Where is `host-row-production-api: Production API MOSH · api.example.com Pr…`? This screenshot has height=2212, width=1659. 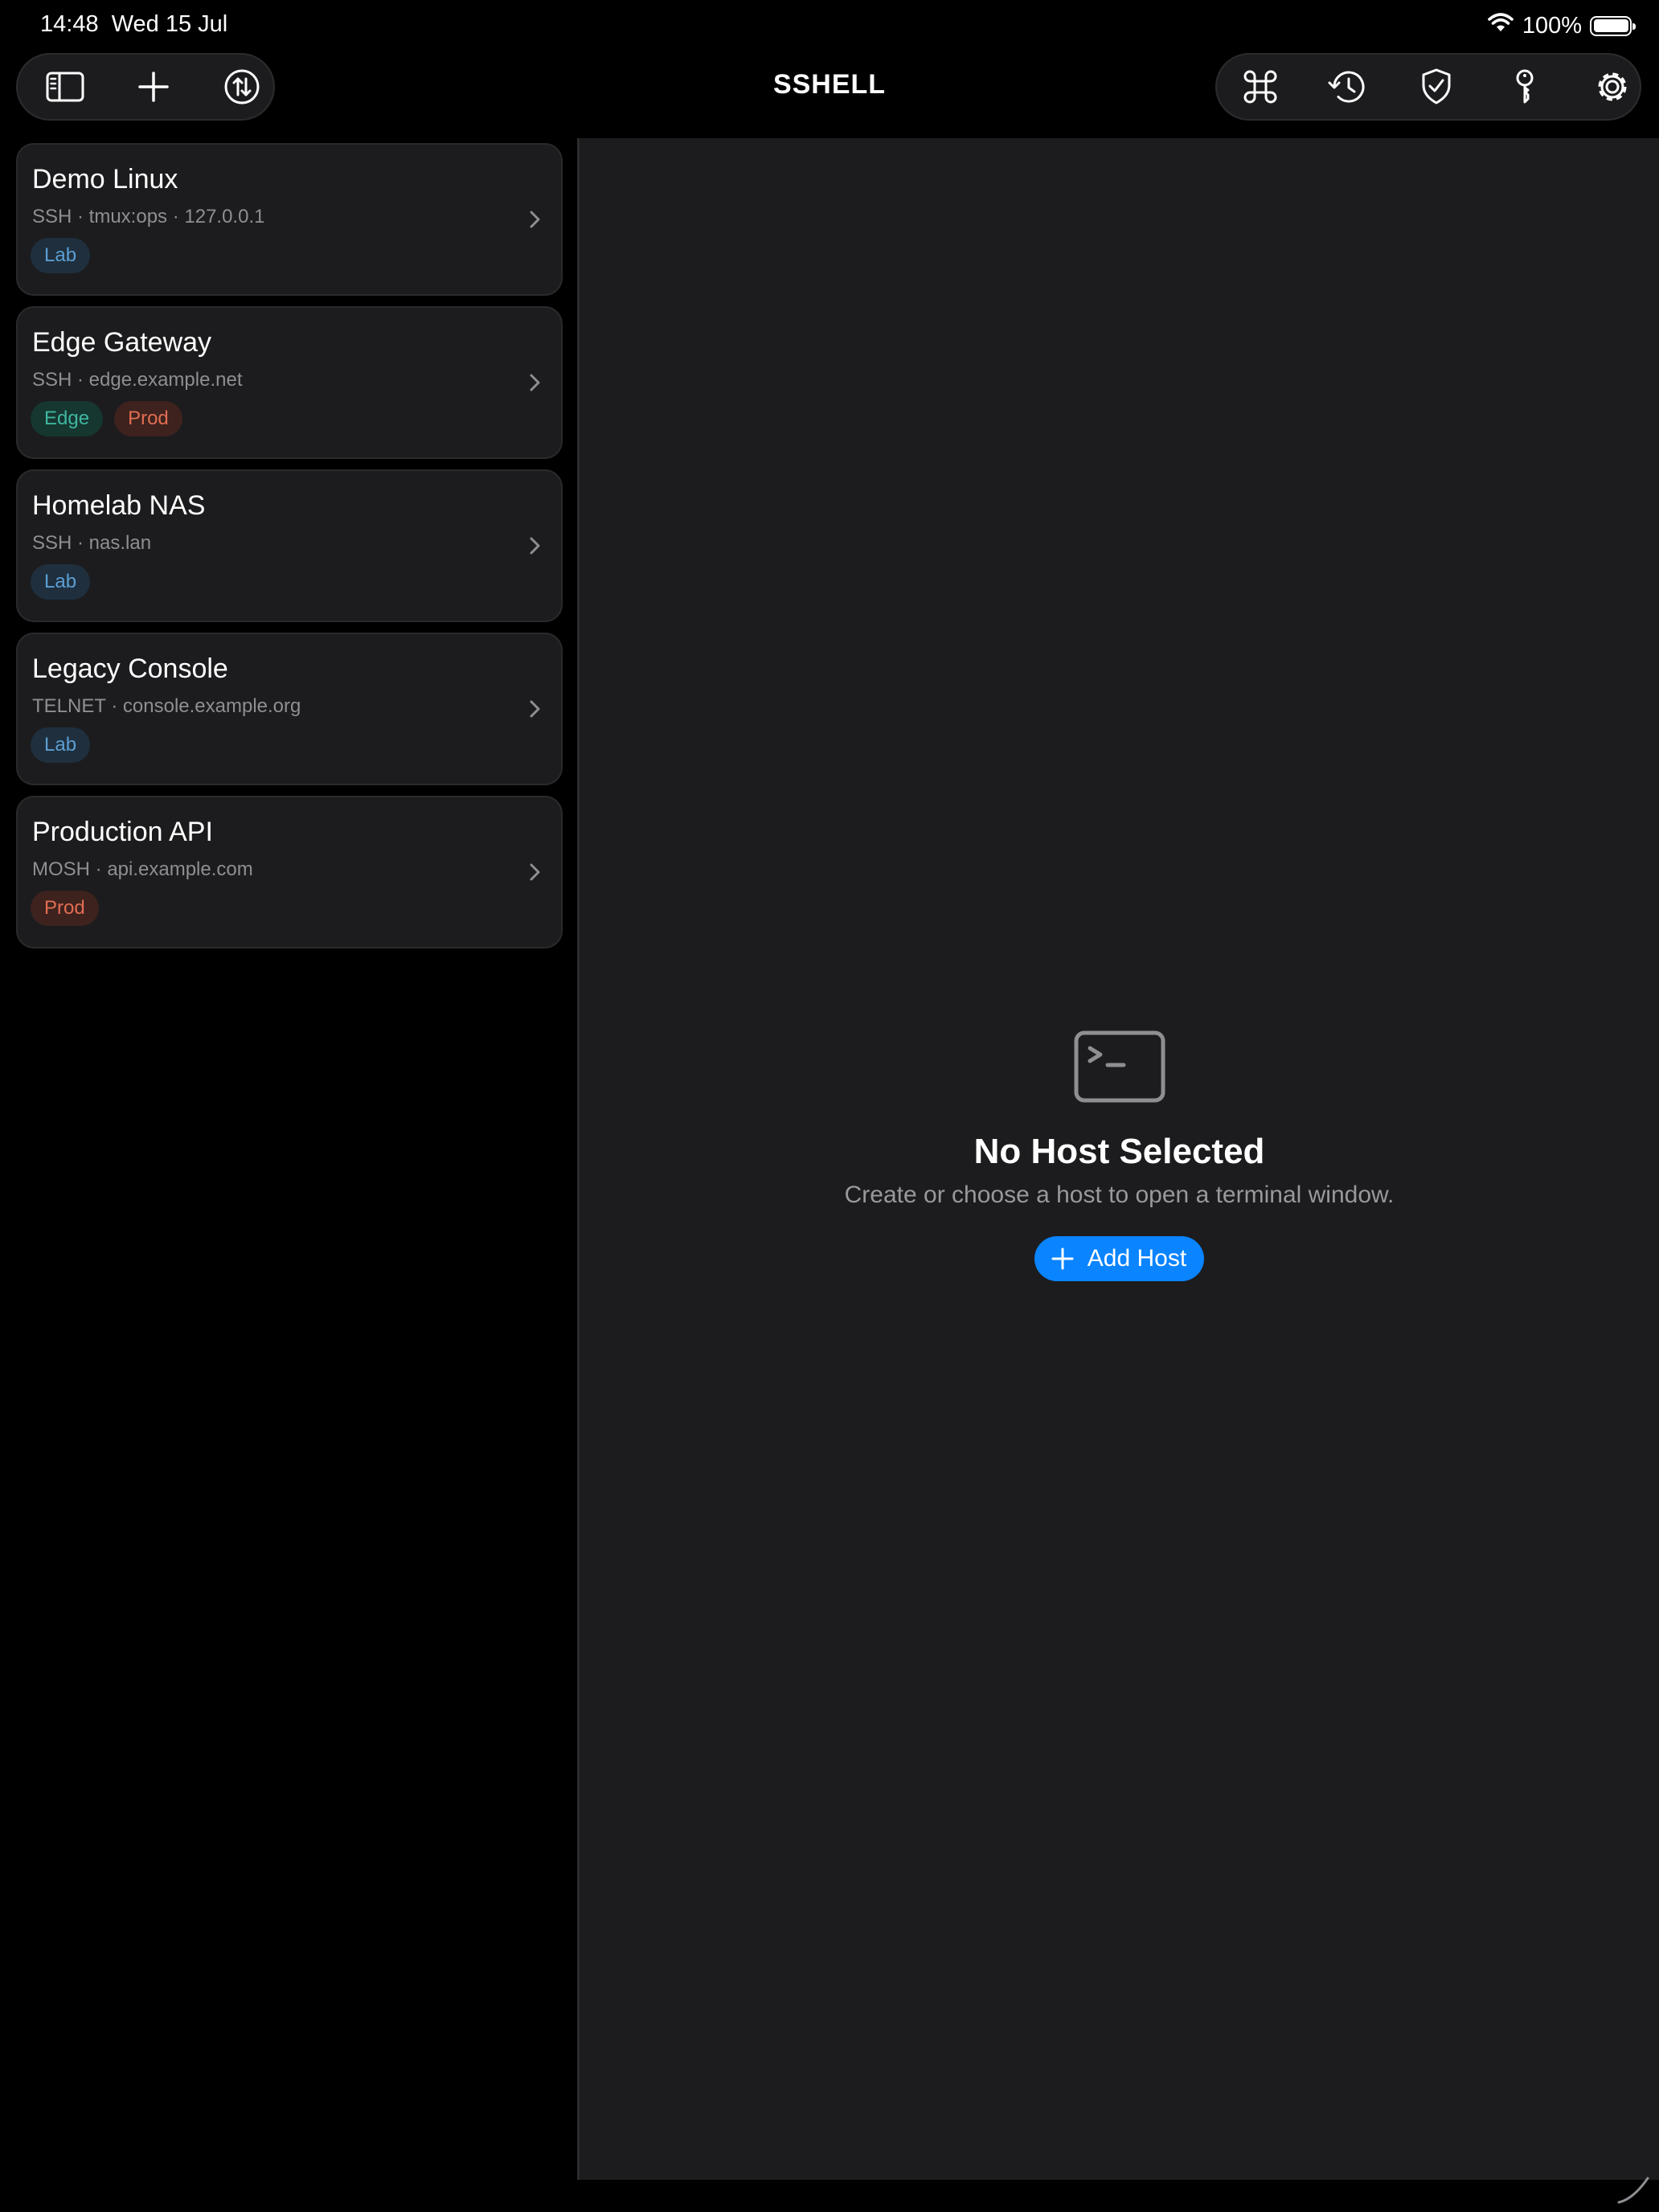
host-row-production-api: Production API MOSH · api.example.com Pr… is located at coordinates (289, 872).